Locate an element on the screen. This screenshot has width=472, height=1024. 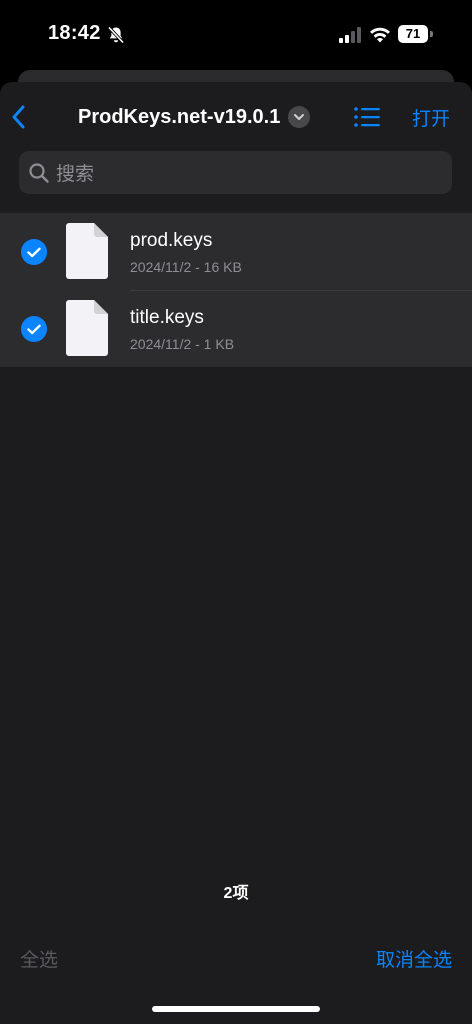
search-input: 搜索 is located at coordinates (235, 172).